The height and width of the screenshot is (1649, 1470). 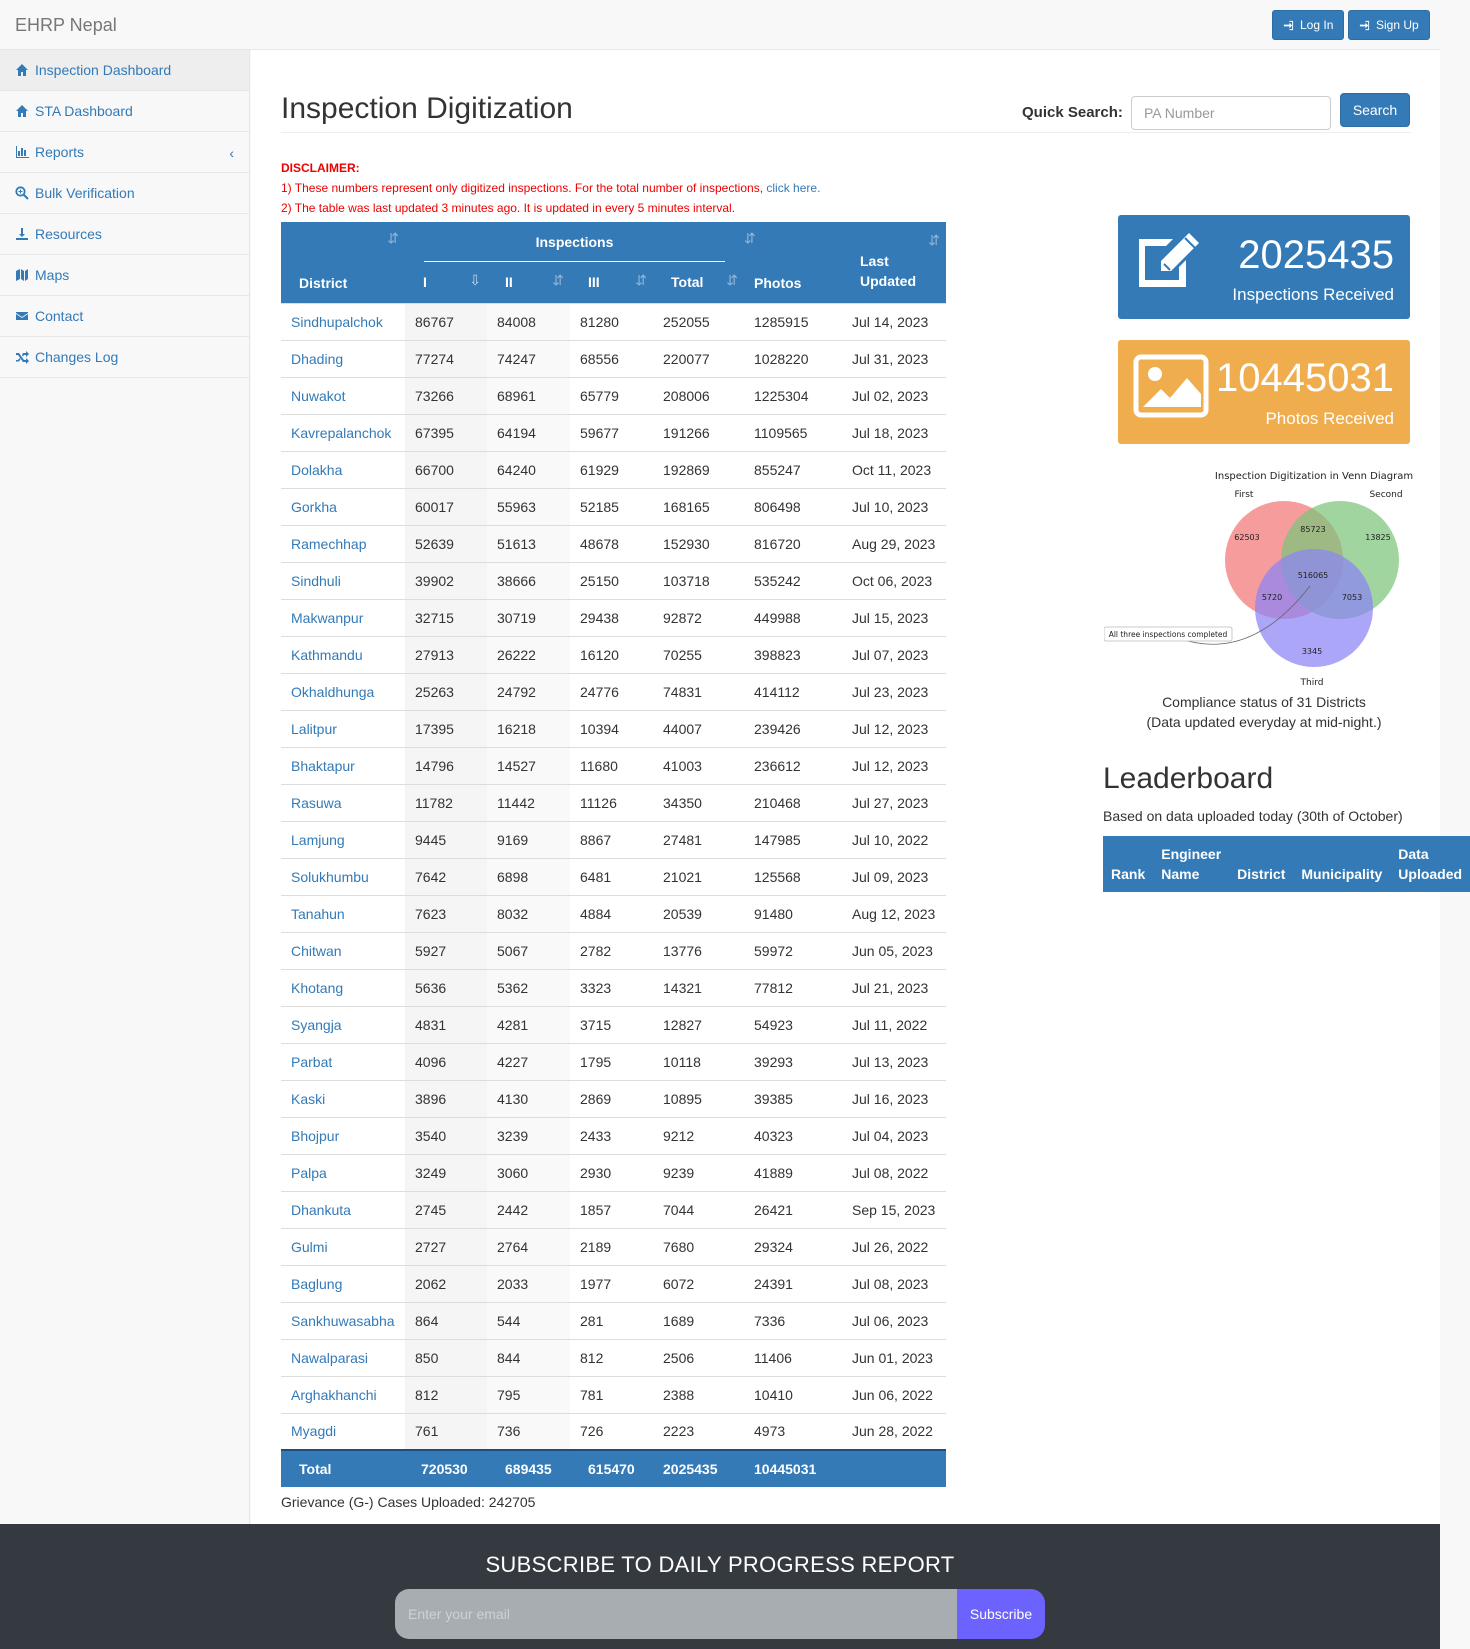 I want to click on district-name: Kaski, so click(x=343, y=1098).